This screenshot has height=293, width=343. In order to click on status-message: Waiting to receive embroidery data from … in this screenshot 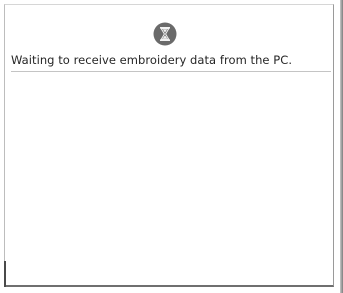, I will do `click(152, 60)`.